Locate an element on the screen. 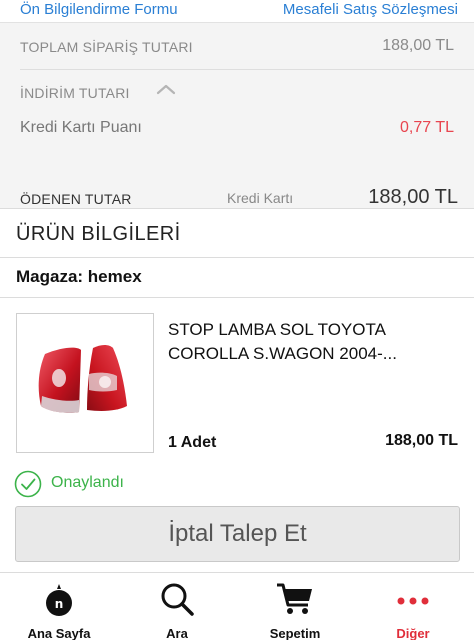  chevron-up-icon is located at coordinates (166, 89).